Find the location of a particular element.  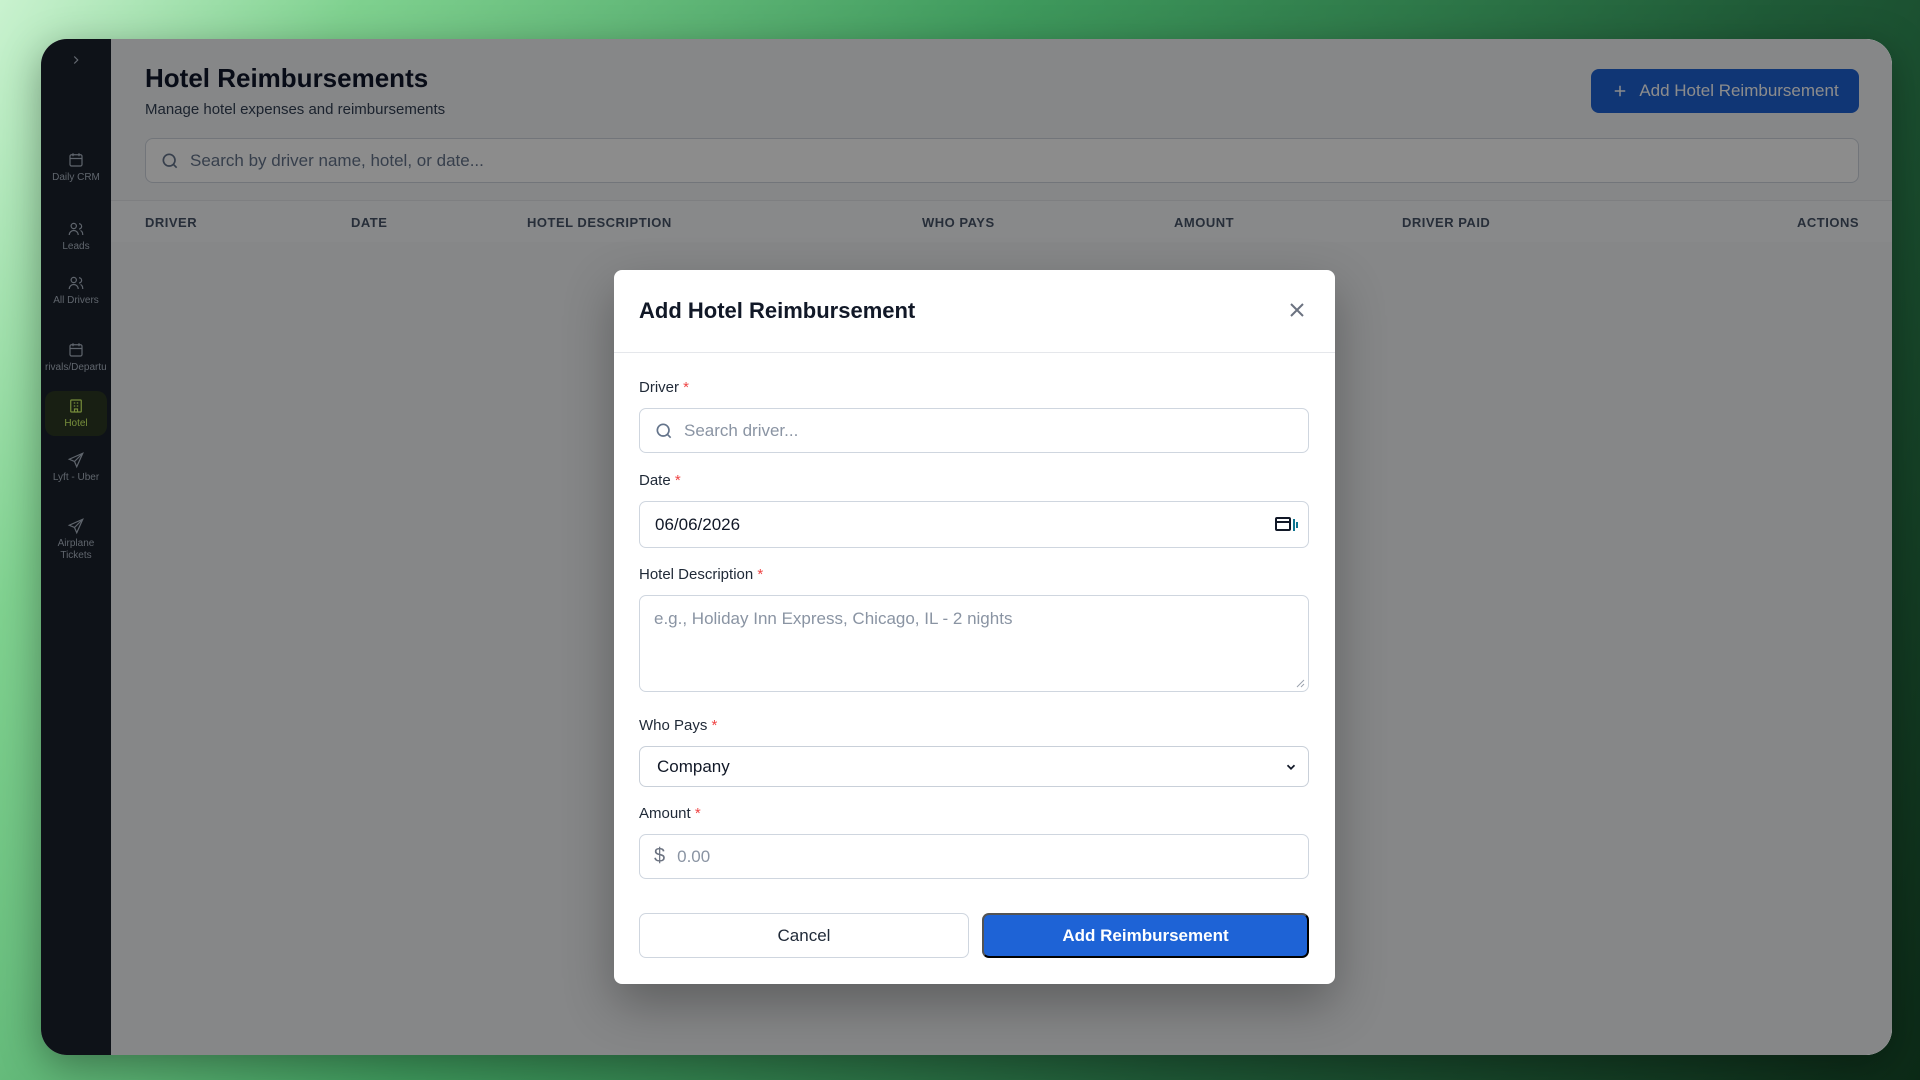

amount-label: Amount * is located at coordinates (670, 813).